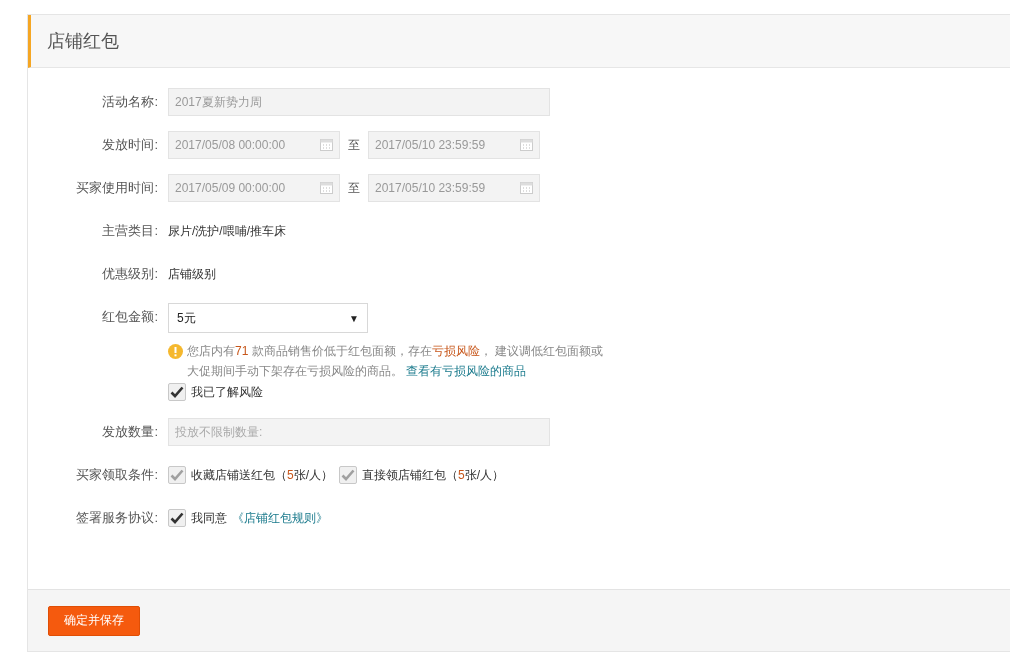  What do you see at coordinates (262, 475) in the screenshot?
I see `checkbox-label: 收藏店铺送红包（5张/人）` at bounding box center [262, 475].